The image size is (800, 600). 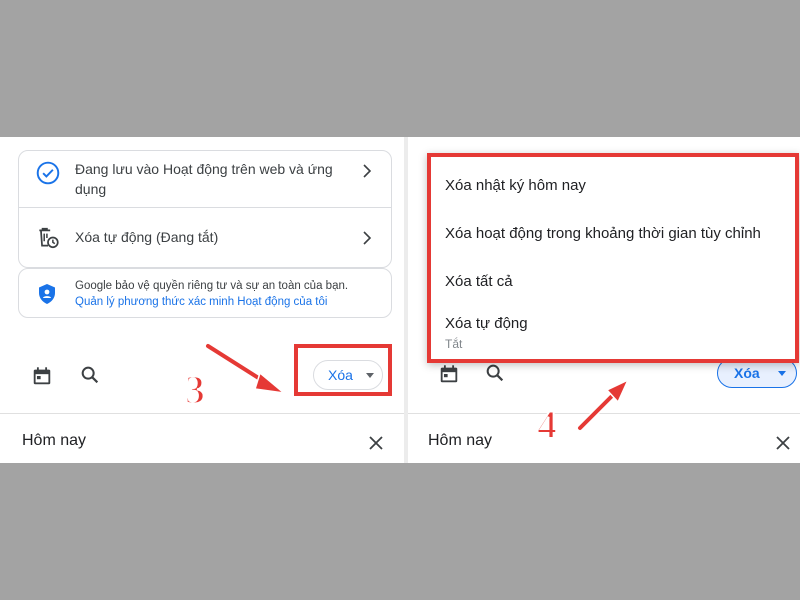 I want to click on auto-delete-icon, so click(x=49, y=238).